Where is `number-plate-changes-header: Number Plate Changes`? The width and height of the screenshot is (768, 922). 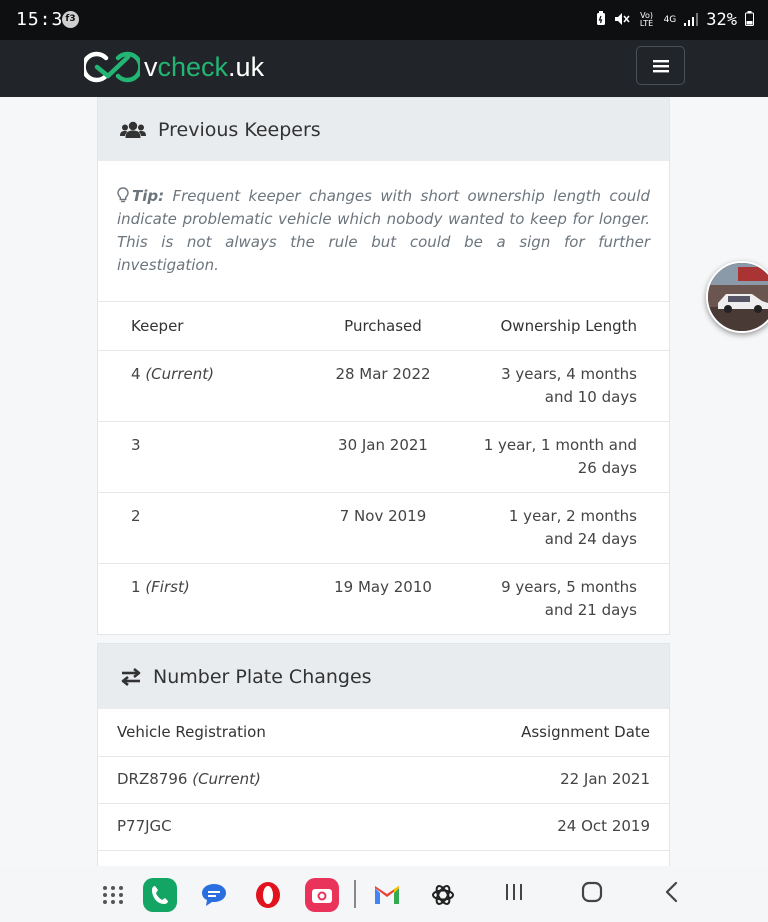
number-plate-changes-header: Number Plate Changes is located at coordinates (383, 676).